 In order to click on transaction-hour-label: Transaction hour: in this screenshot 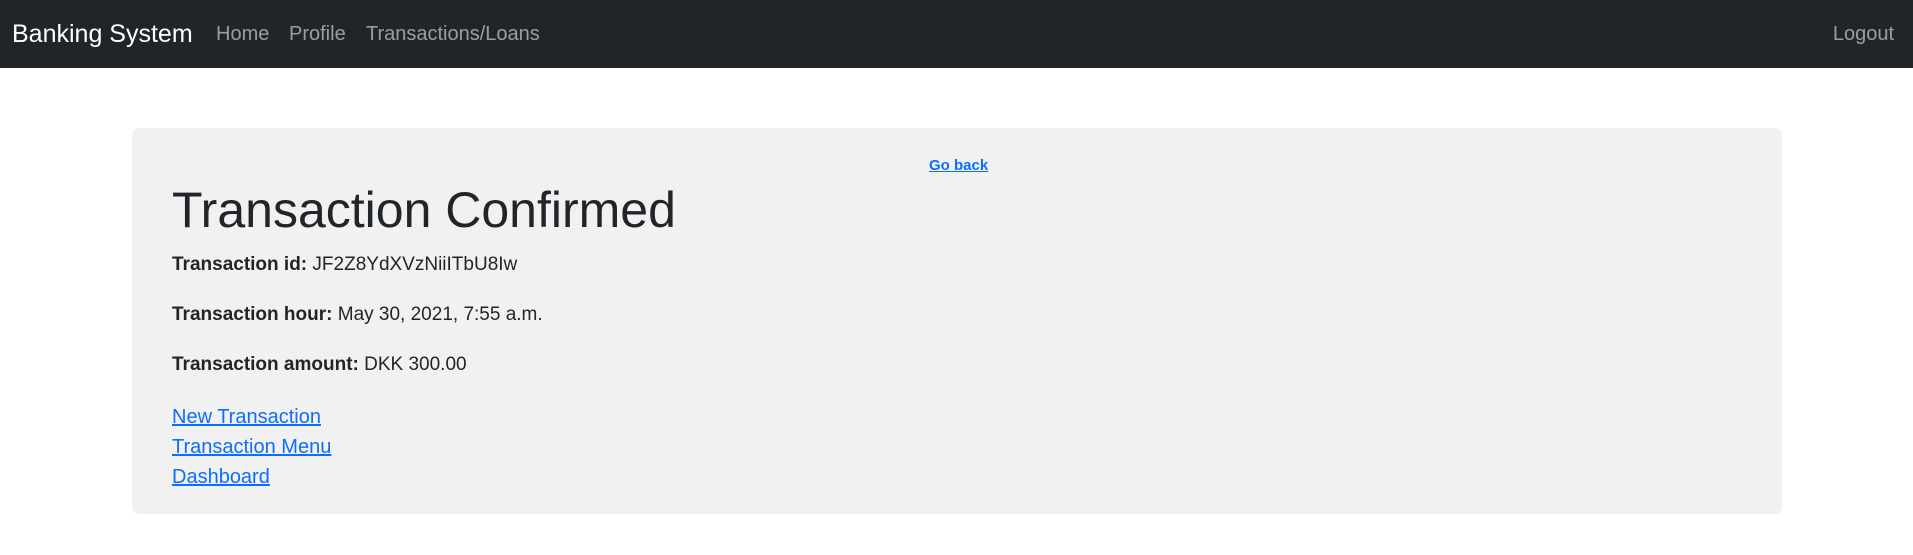, I will do `click(252, 314)`.